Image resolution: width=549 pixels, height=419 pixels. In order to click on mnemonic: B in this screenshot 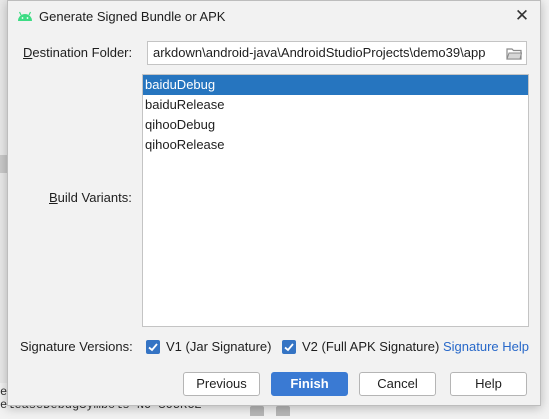, I will do `click(53, 197)`.